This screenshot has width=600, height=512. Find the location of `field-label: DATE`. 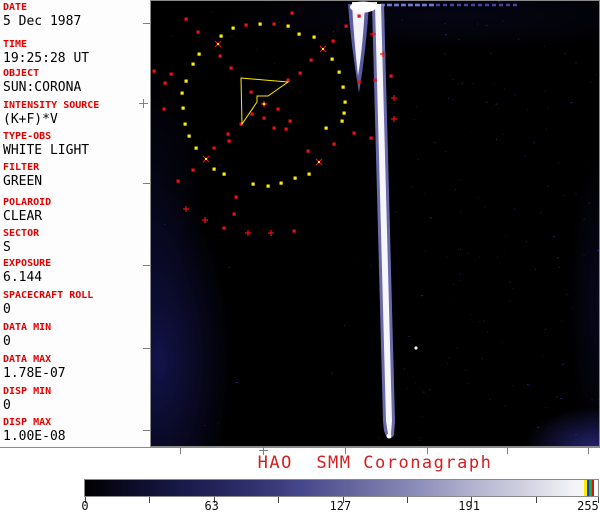

field-label: DATE is located at coordinates (15, 7).